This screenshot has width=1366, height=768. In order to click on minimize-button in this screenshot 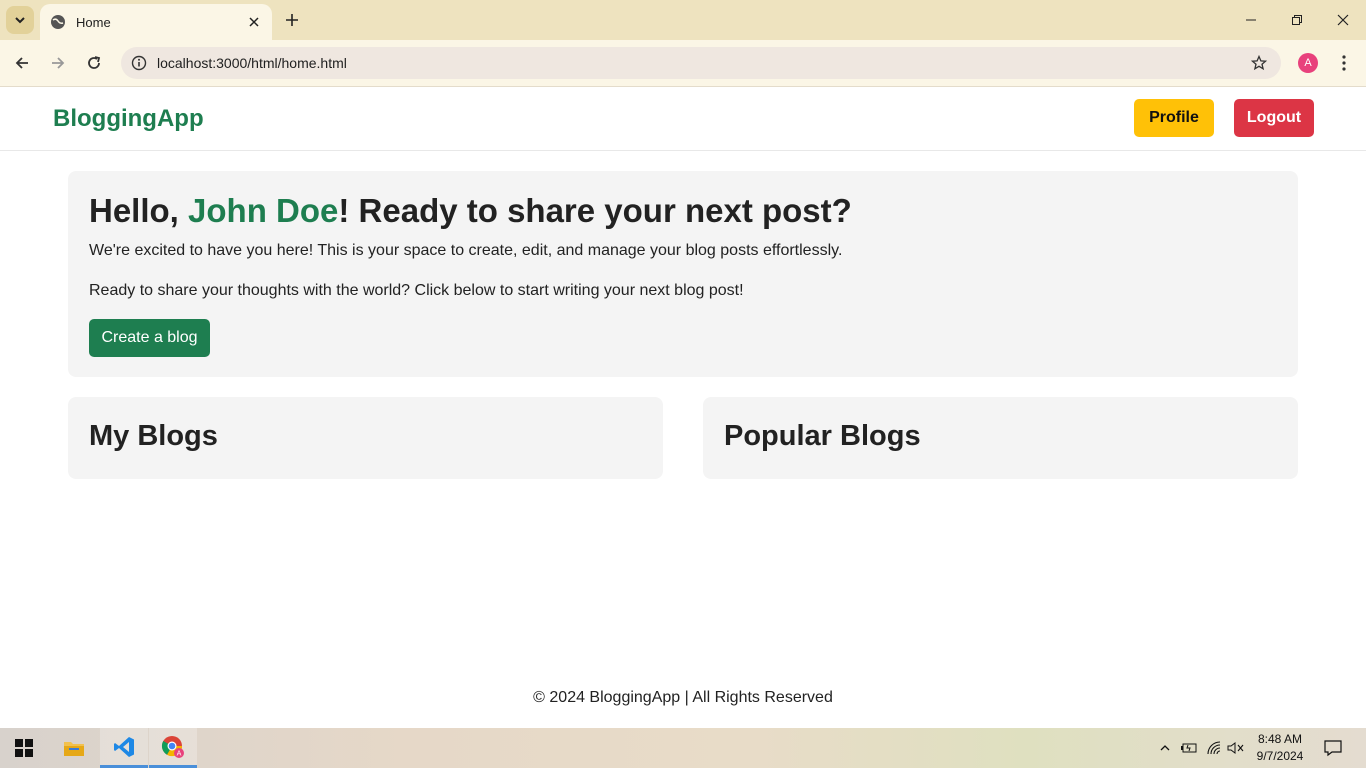, I will do `click(1251, 20)`.